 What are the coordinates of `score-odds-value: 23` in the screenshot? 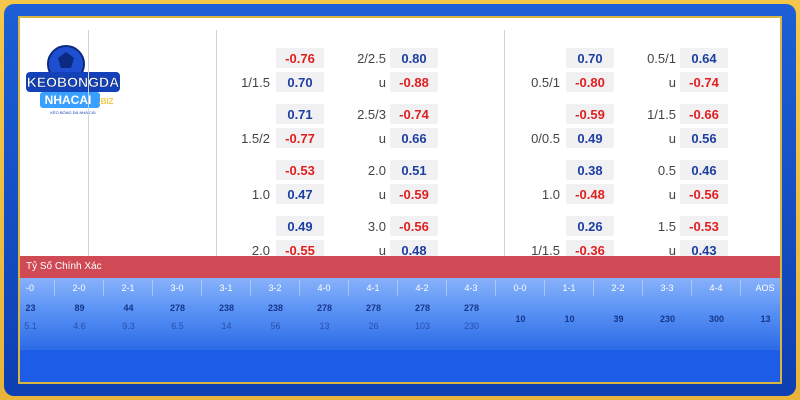 It's located at (37, 308).